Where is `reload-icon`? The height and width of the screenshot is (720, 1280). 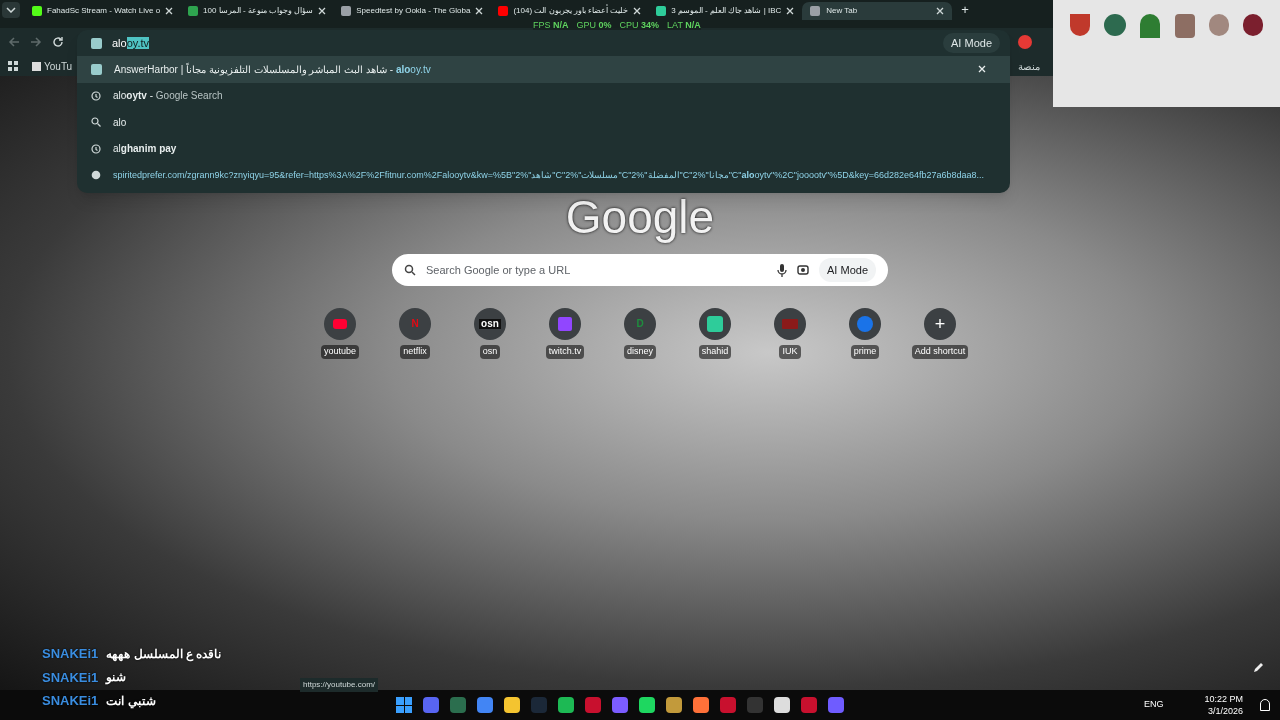
reload-icon is located at coordinates (58, 42).